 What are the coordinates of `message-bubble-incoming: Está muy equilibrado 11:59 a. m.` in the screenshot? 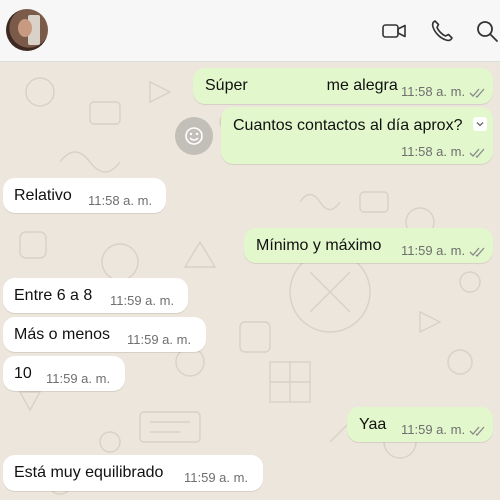 It's located at (133, 473).